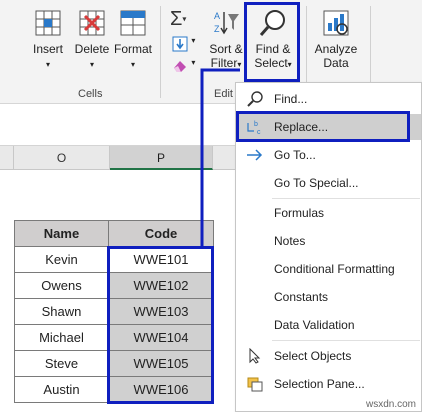  What do you see at coordinates (255, 356) in the screenshot?
I see `pointer-icon` at bounding box center [255, 356].